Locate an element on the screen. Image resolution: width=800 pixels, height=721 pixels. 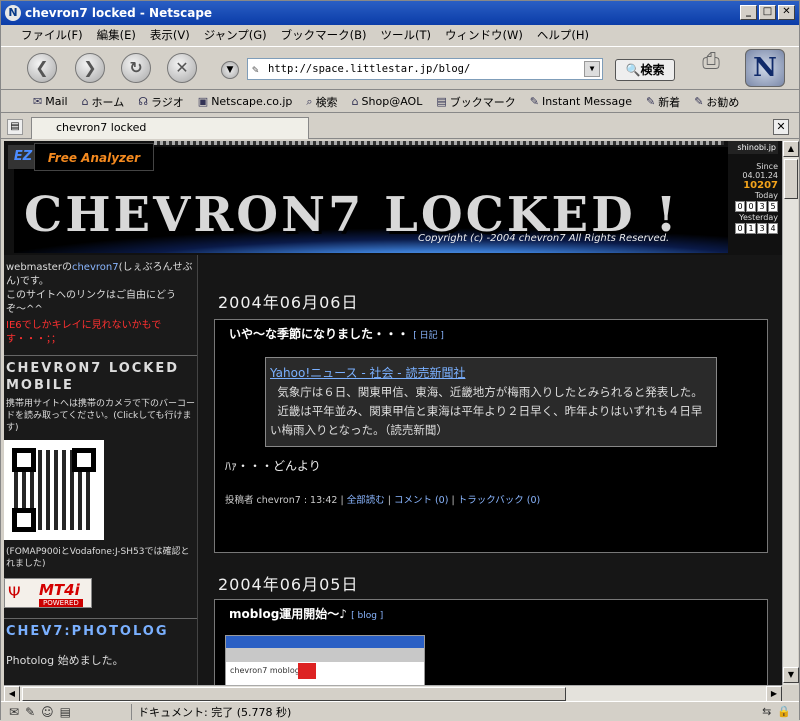
yahoo-news-link: Yahoo!ニュース - 社会 - 読売新聞社 is located at coordinates (367, 373).